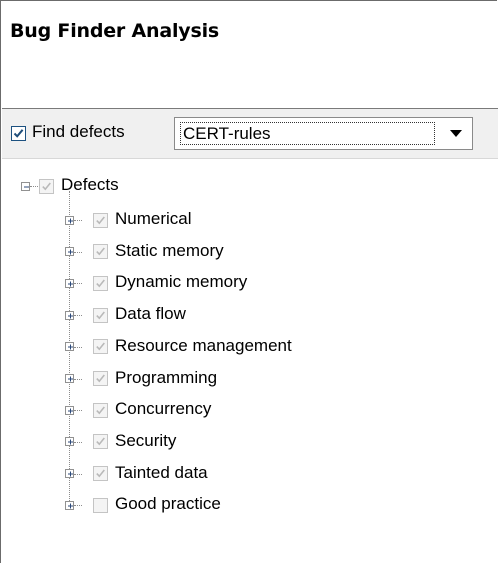 The width and height of the screenshot is (498, 563). What do you see at coordinates (150, 314) in the screenshot?
I see `tree-node-label: Data flow` at bounding box center [150, 314].